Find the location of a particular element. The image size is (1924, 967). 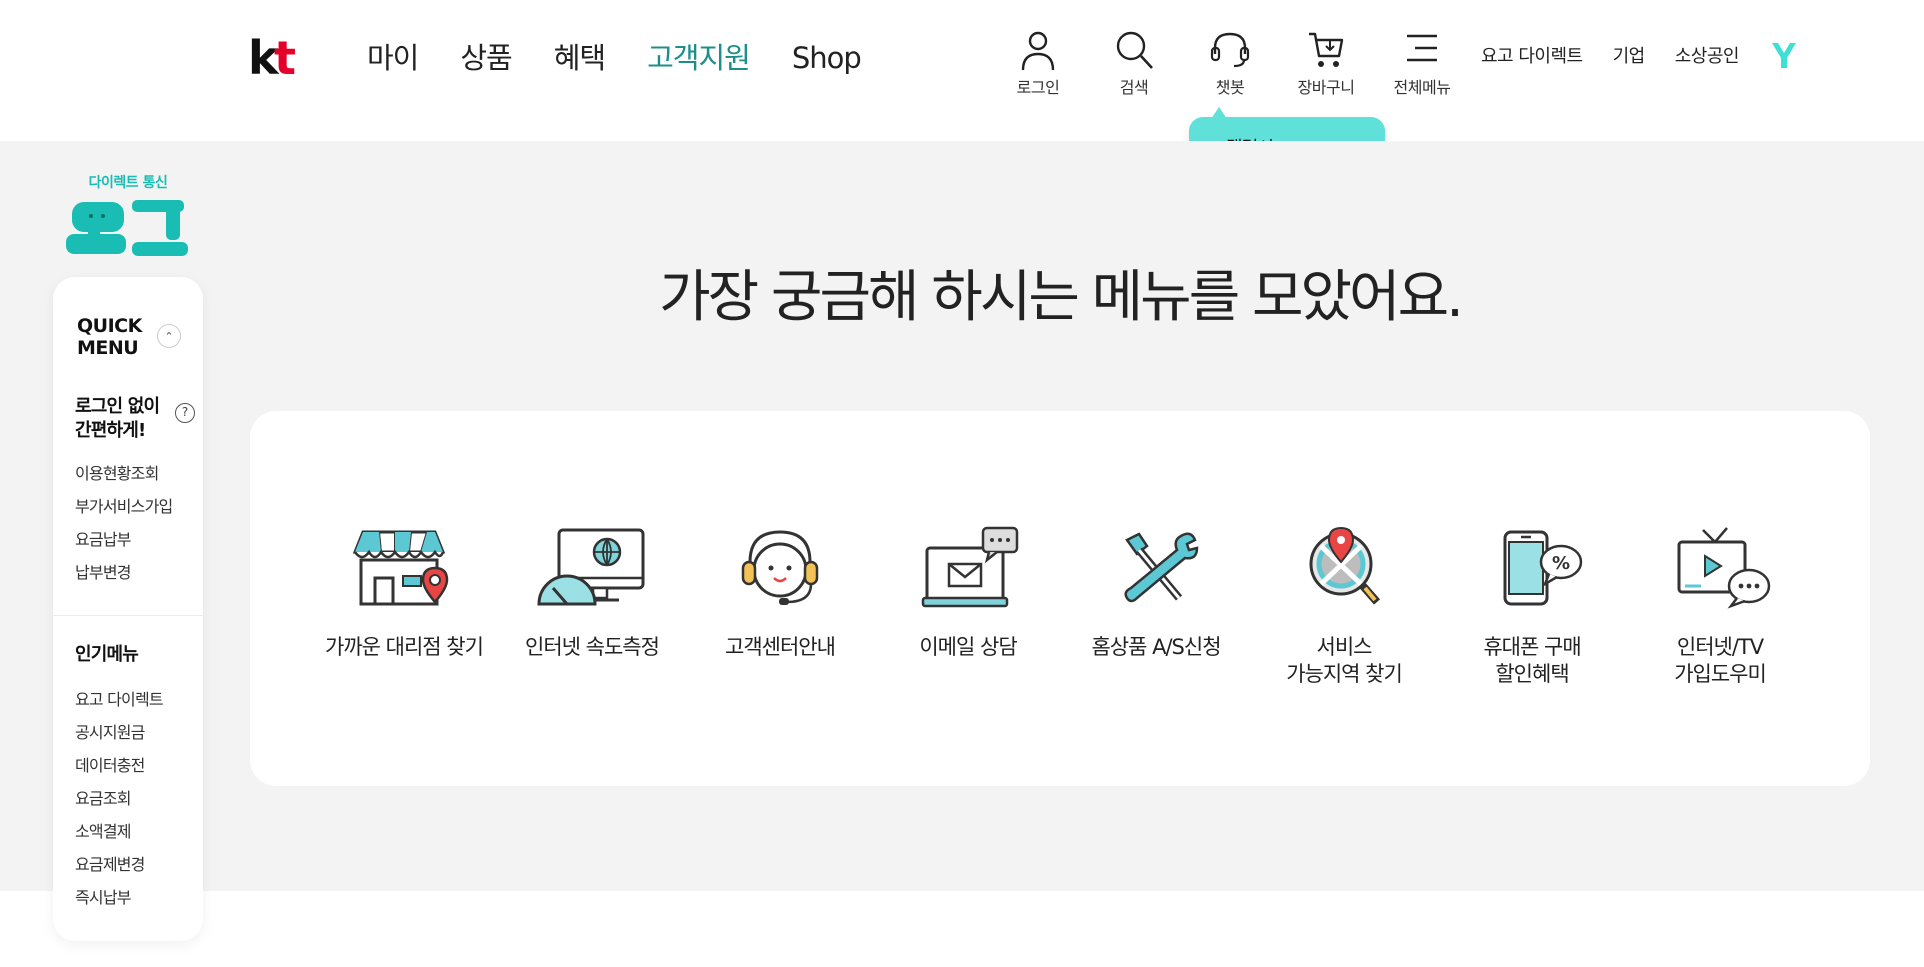

tv-chat-icon is located at coordinates (1724, 568).